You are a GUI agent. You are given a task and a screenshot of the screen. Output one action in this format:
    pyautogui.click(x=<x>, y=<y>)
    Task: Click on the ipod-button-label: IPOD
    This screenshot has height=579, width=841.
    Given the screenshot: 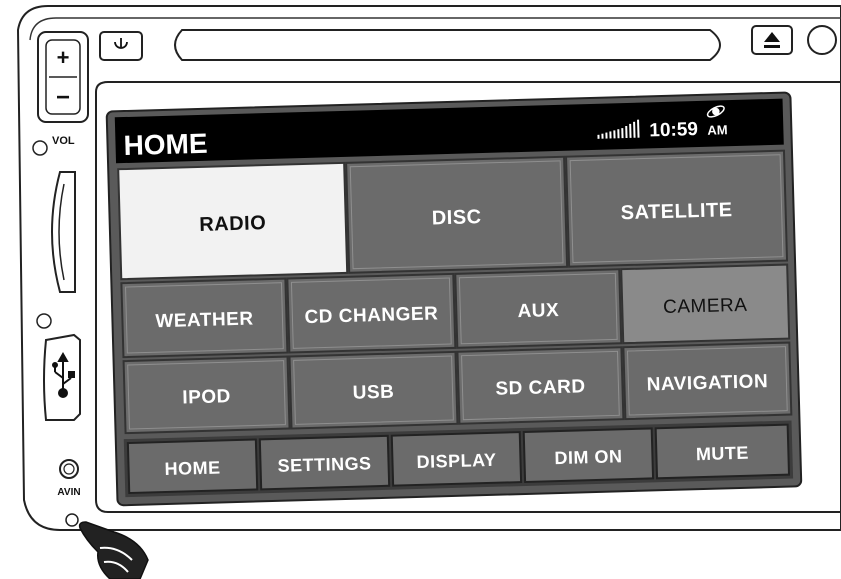 What is the action you would take?
    pyautogui.click(x=206, y=397)
    